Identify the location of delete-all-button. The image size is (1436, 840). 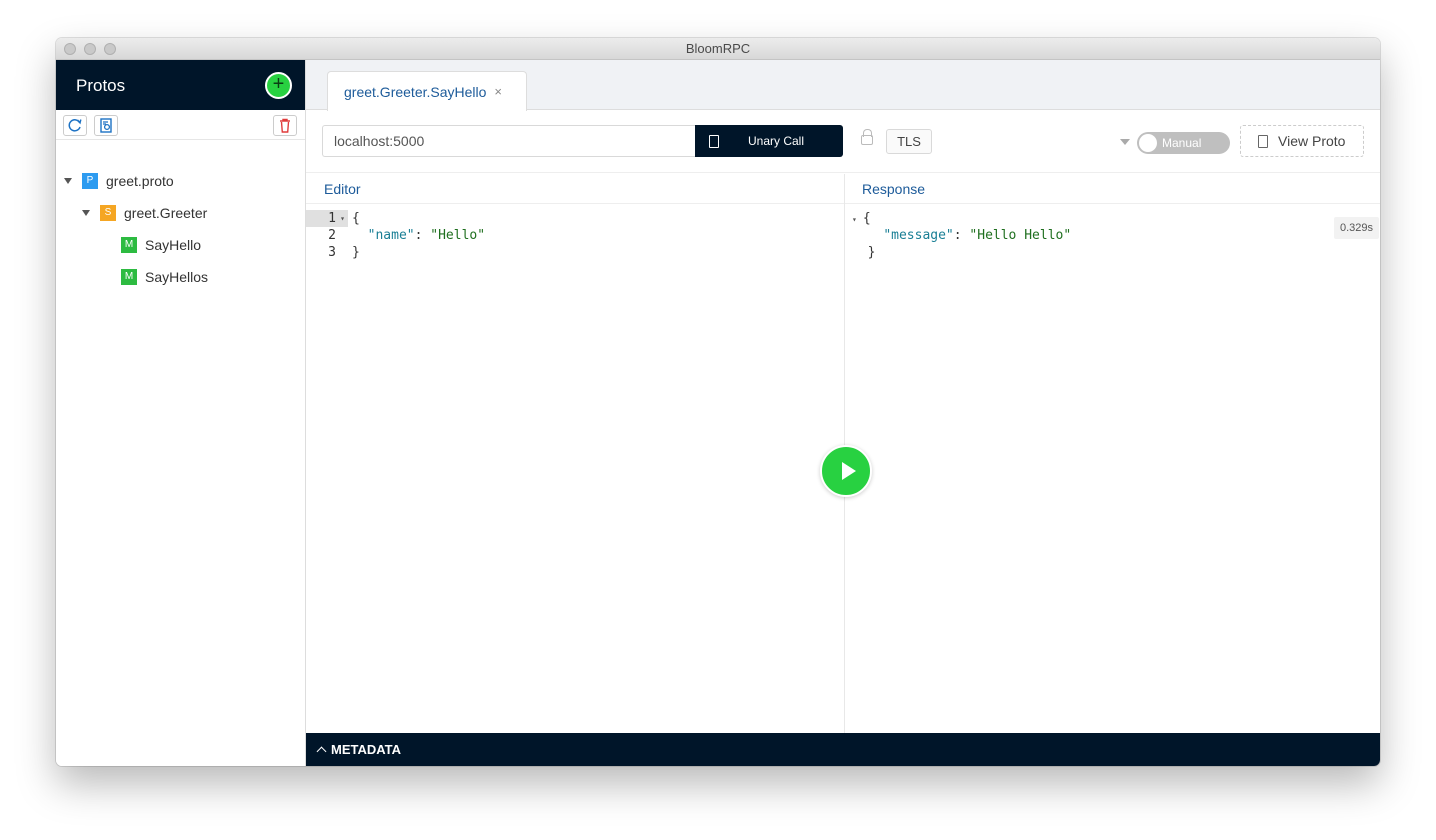
(285, 125).